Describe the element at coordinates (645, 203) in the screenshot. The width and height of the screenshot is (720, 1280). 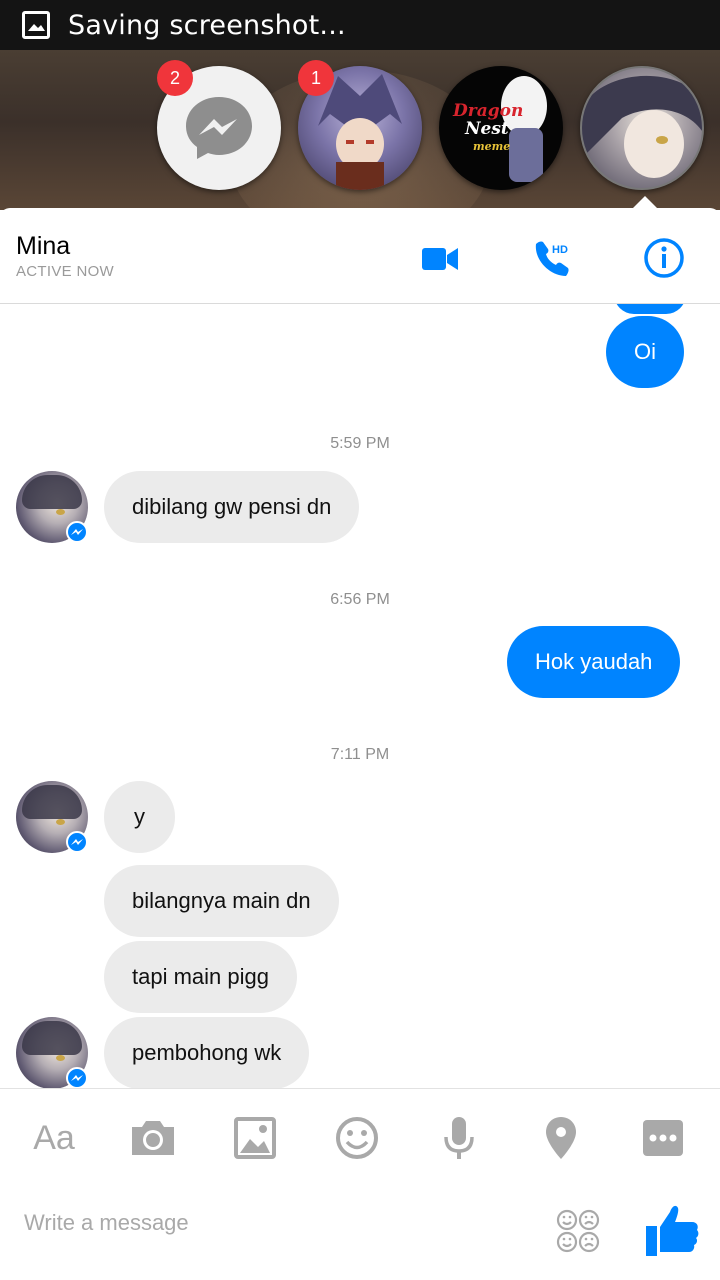
I see `active-chat-pointer` at that location.